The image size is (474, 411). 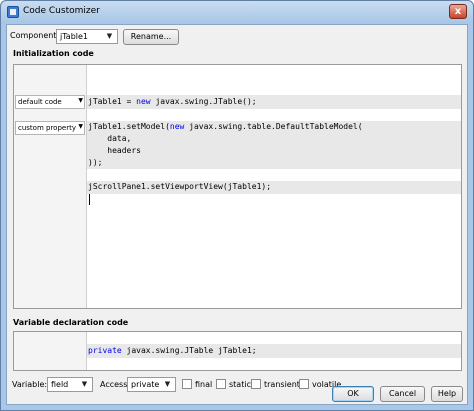 I want to click on variable-select: field ▼, so click(x=70, y=384).